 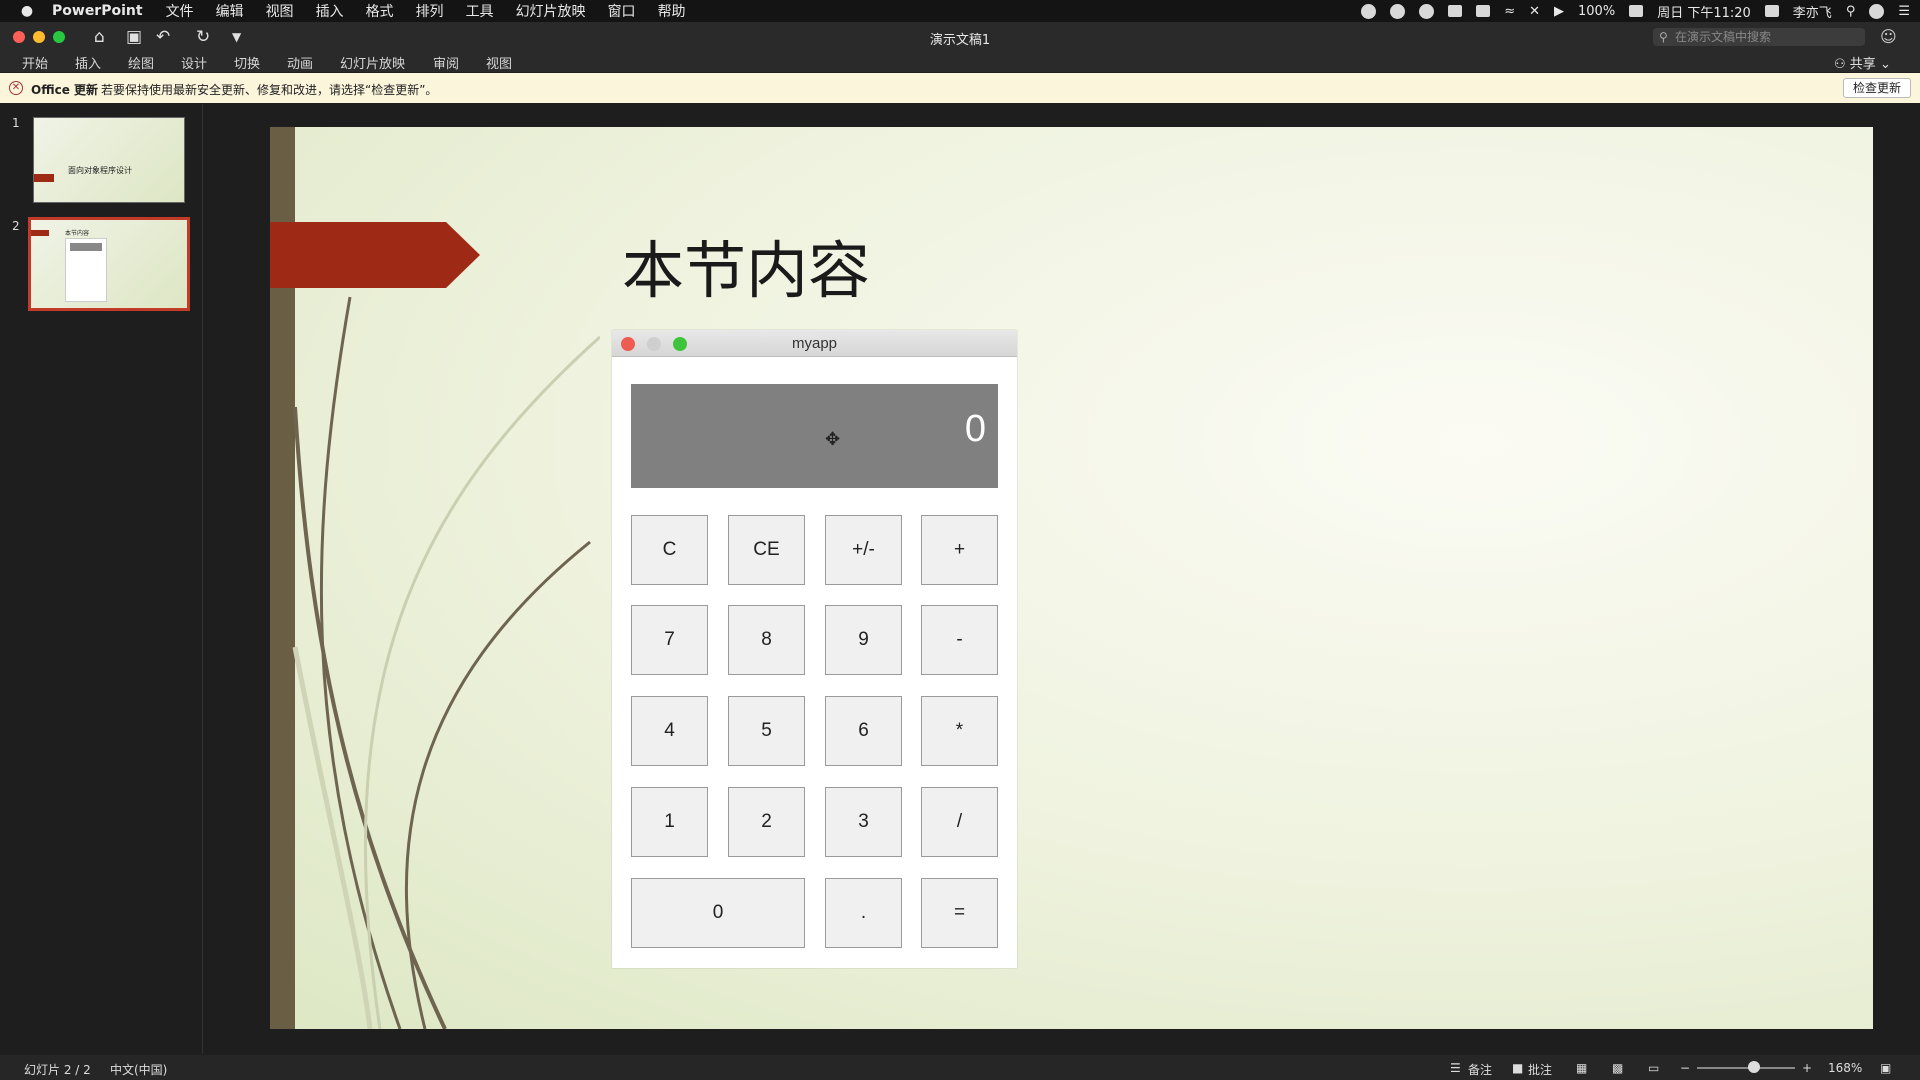 I want to click on title-arrow-shape, so click(x=375, y=255).